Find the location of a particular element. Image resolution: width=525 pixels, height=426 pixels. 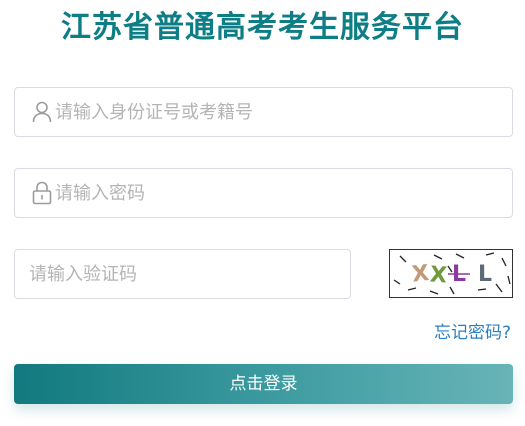

captcha-char-4: L is located at coordinates (485, 274).